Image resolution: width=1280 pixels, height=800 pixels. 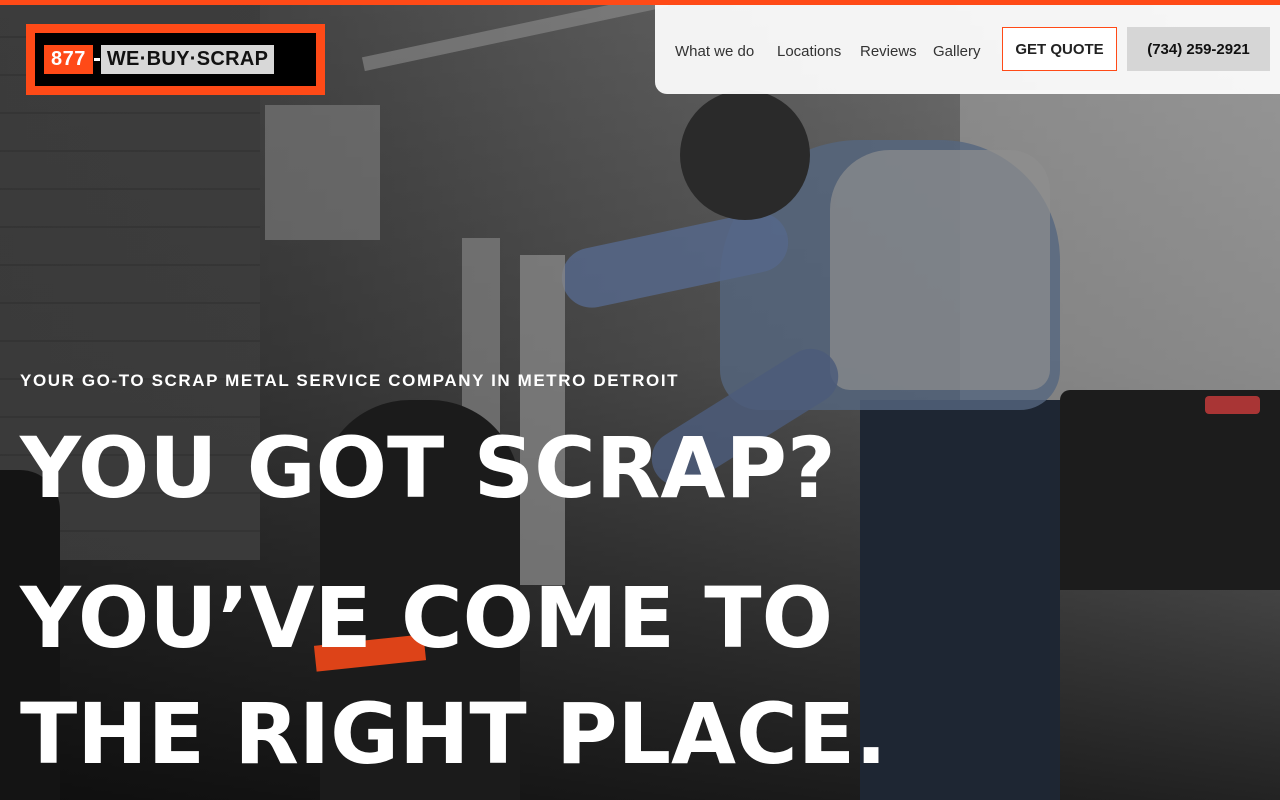 I want to click on nav-link-locations: Locations, so click(x=809, y=52).